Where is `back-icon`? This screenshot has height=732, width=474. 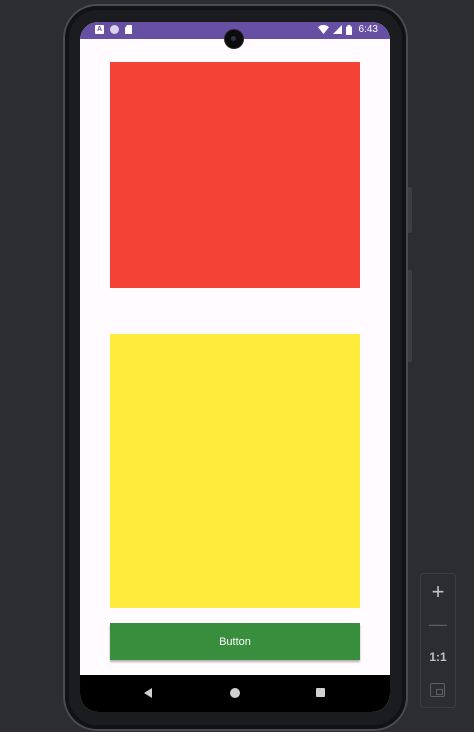 back-icon is located at coordinates (148, 693).